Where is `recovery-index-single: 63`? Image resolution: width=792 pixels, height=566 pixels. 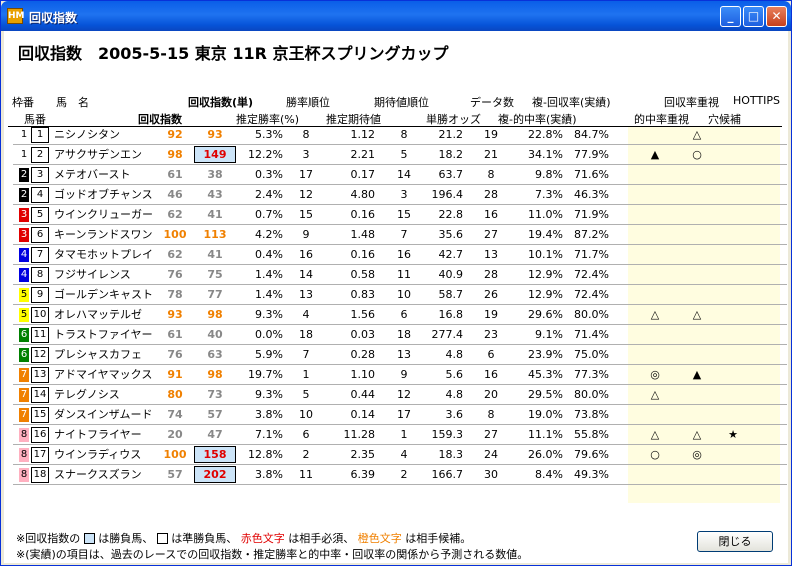 recovery-index-single: 63 is located at coordinates (215, 354).